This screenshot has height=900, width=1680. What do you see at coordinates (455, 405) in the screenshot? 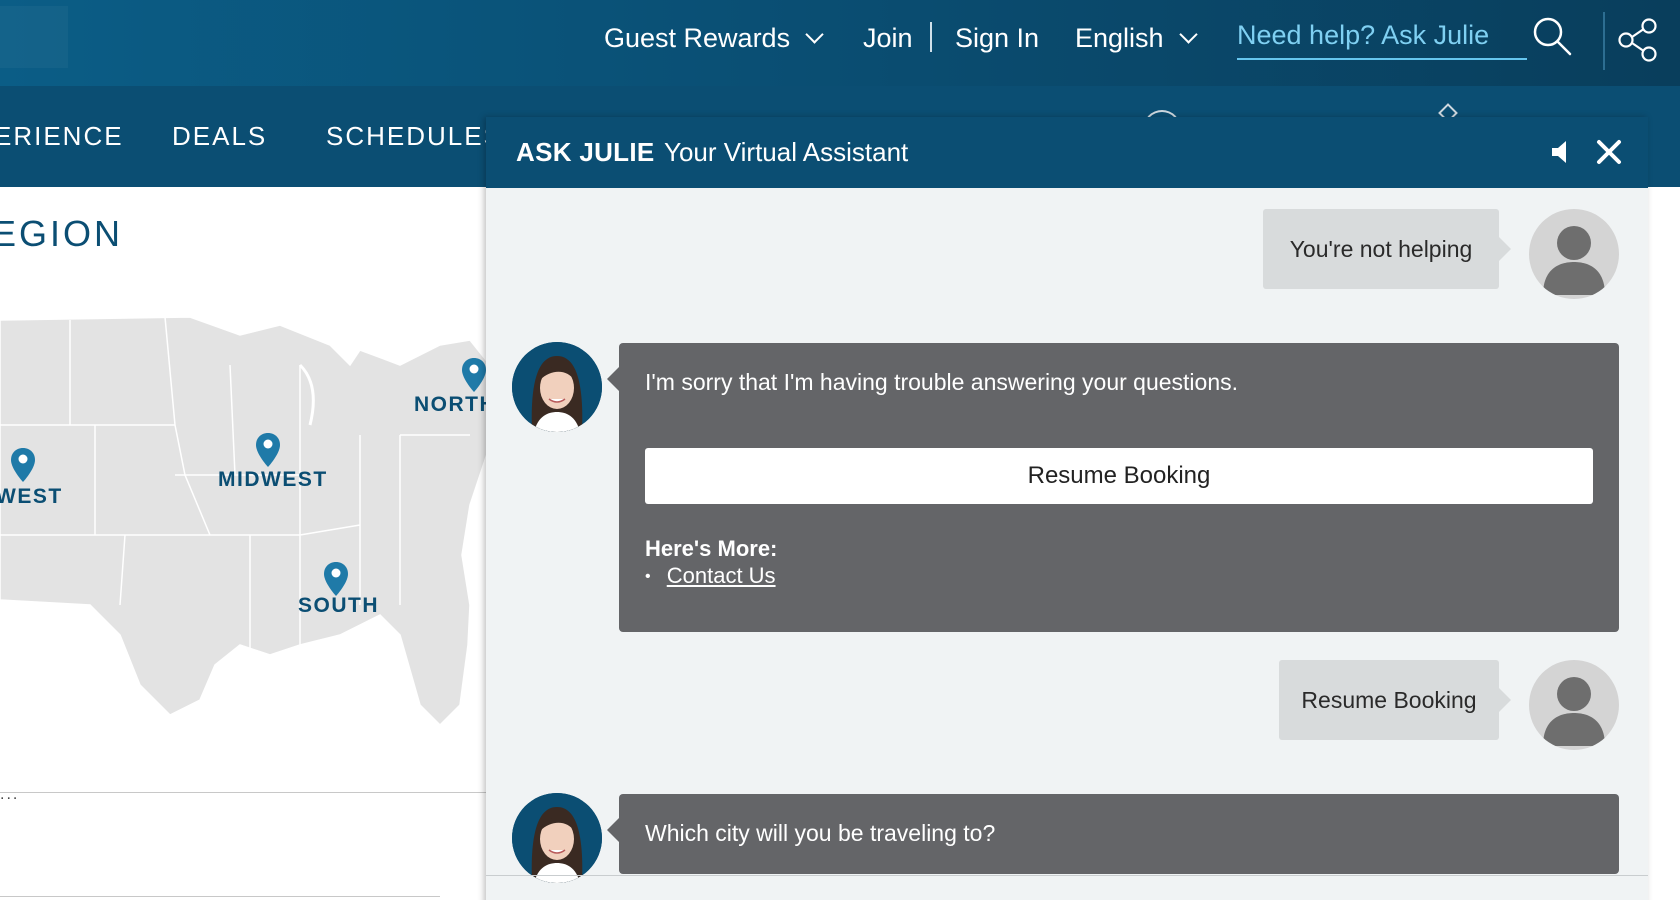
I see `region-label-north: NORTH` at bounding box center [455, 405].